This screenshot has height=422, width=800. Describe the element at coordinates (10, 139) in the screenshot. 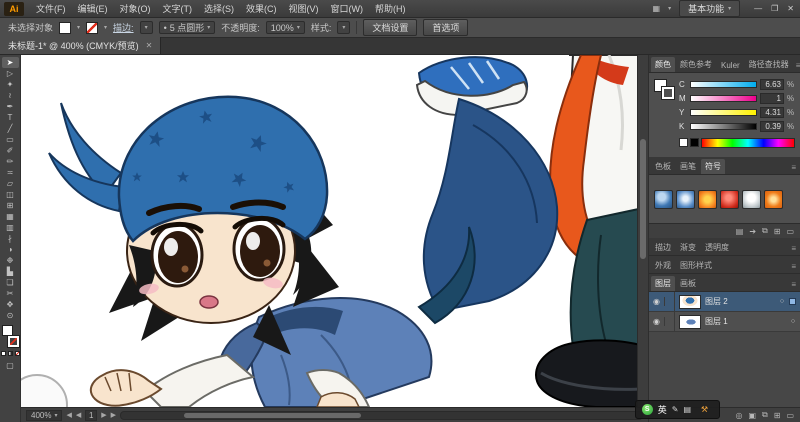

I see `rectangle-tool: ▭` at that location.